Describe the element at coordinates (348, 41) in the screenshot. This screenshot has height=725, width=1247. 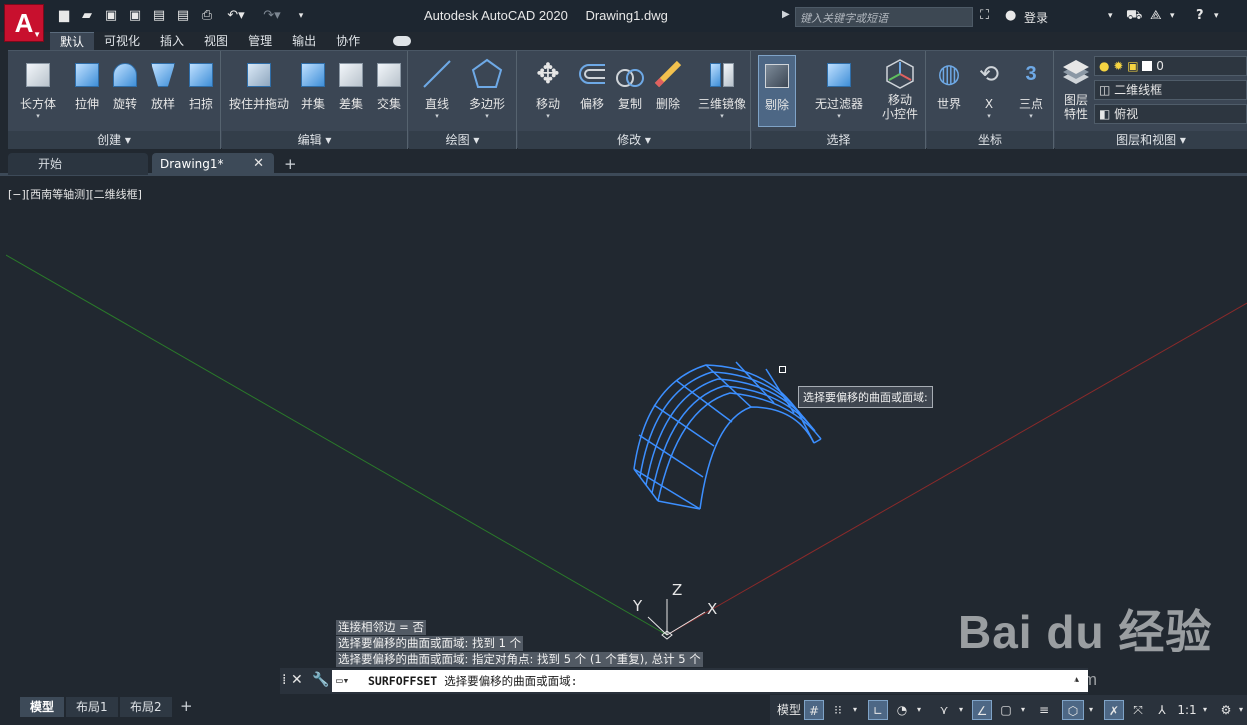
I see `tab-collaborate: 协作` at that location.